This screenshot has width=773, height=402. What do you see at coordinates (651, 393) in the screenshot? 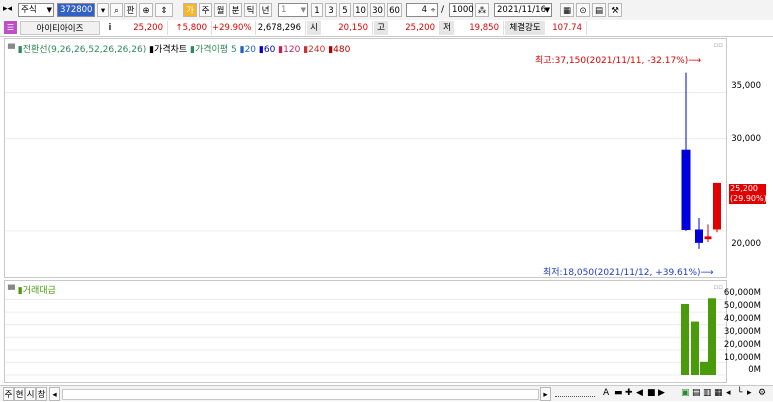
I see `stop-icon: ■` at bounding box center [651, 393].